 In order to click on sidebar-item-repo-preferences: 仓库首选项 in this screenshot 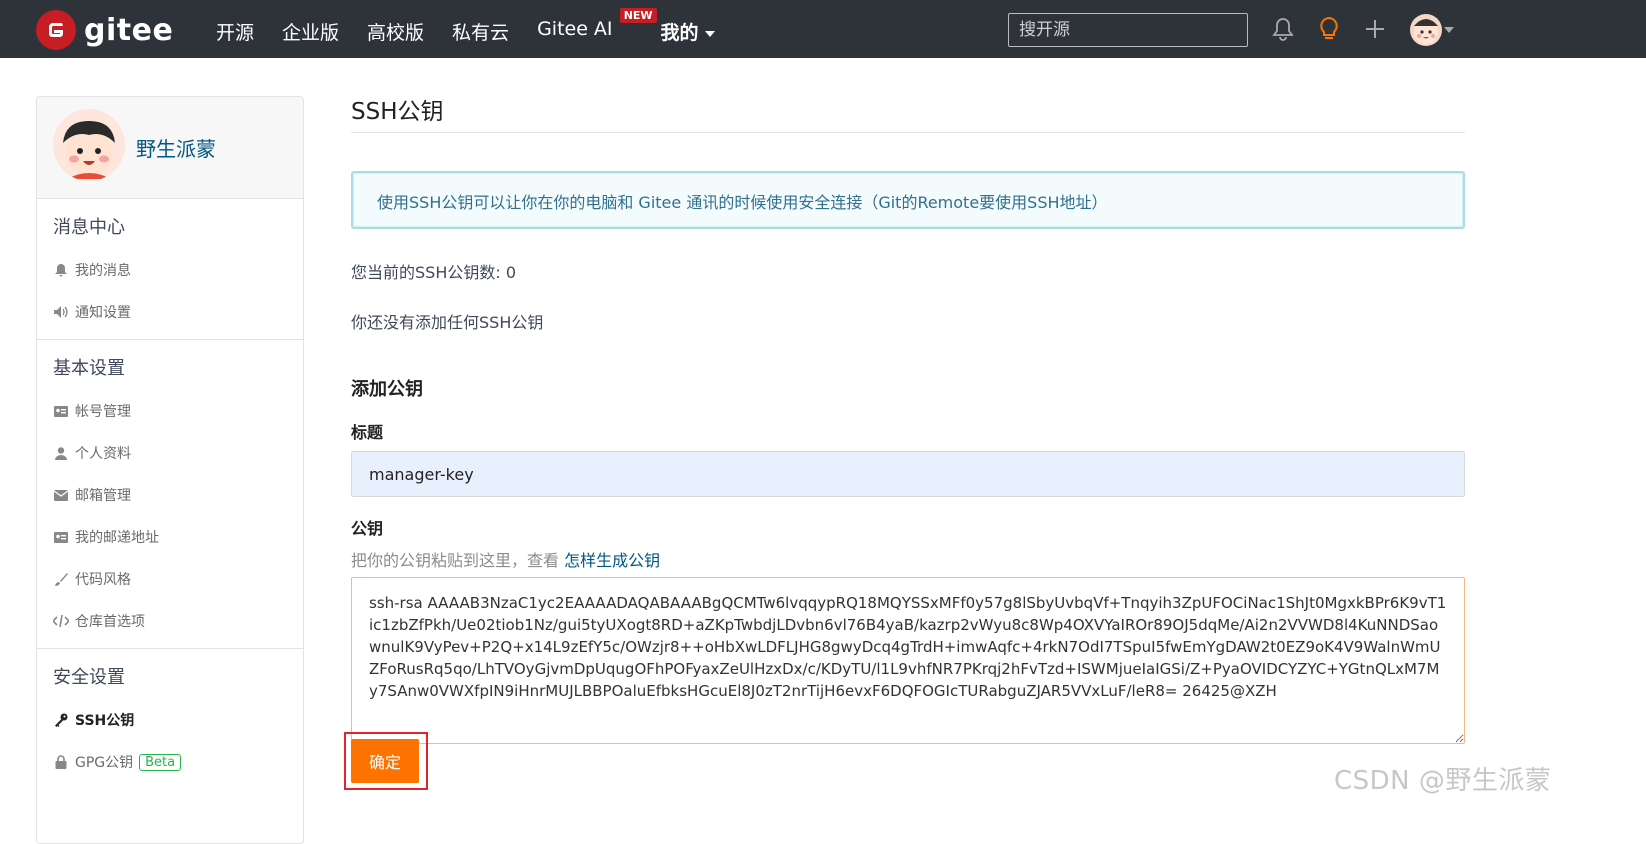, I will do `click(170, 621)`.